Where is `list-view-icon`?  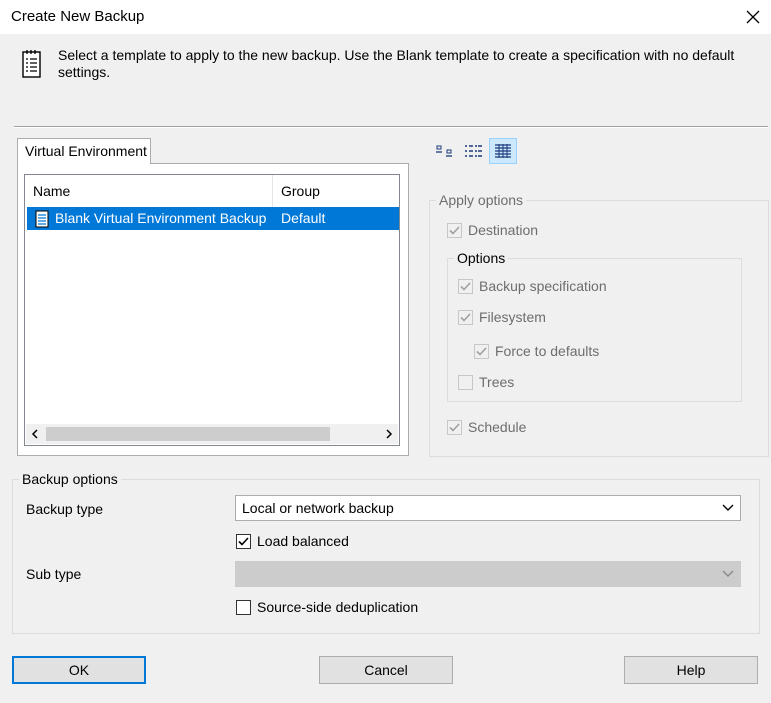
list-view-icon is located at coordinates (473, 151).